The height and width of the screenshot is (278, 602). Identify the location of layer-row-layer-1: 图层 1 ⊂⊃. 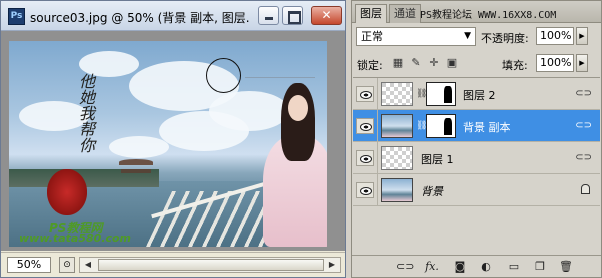
(476, 158).